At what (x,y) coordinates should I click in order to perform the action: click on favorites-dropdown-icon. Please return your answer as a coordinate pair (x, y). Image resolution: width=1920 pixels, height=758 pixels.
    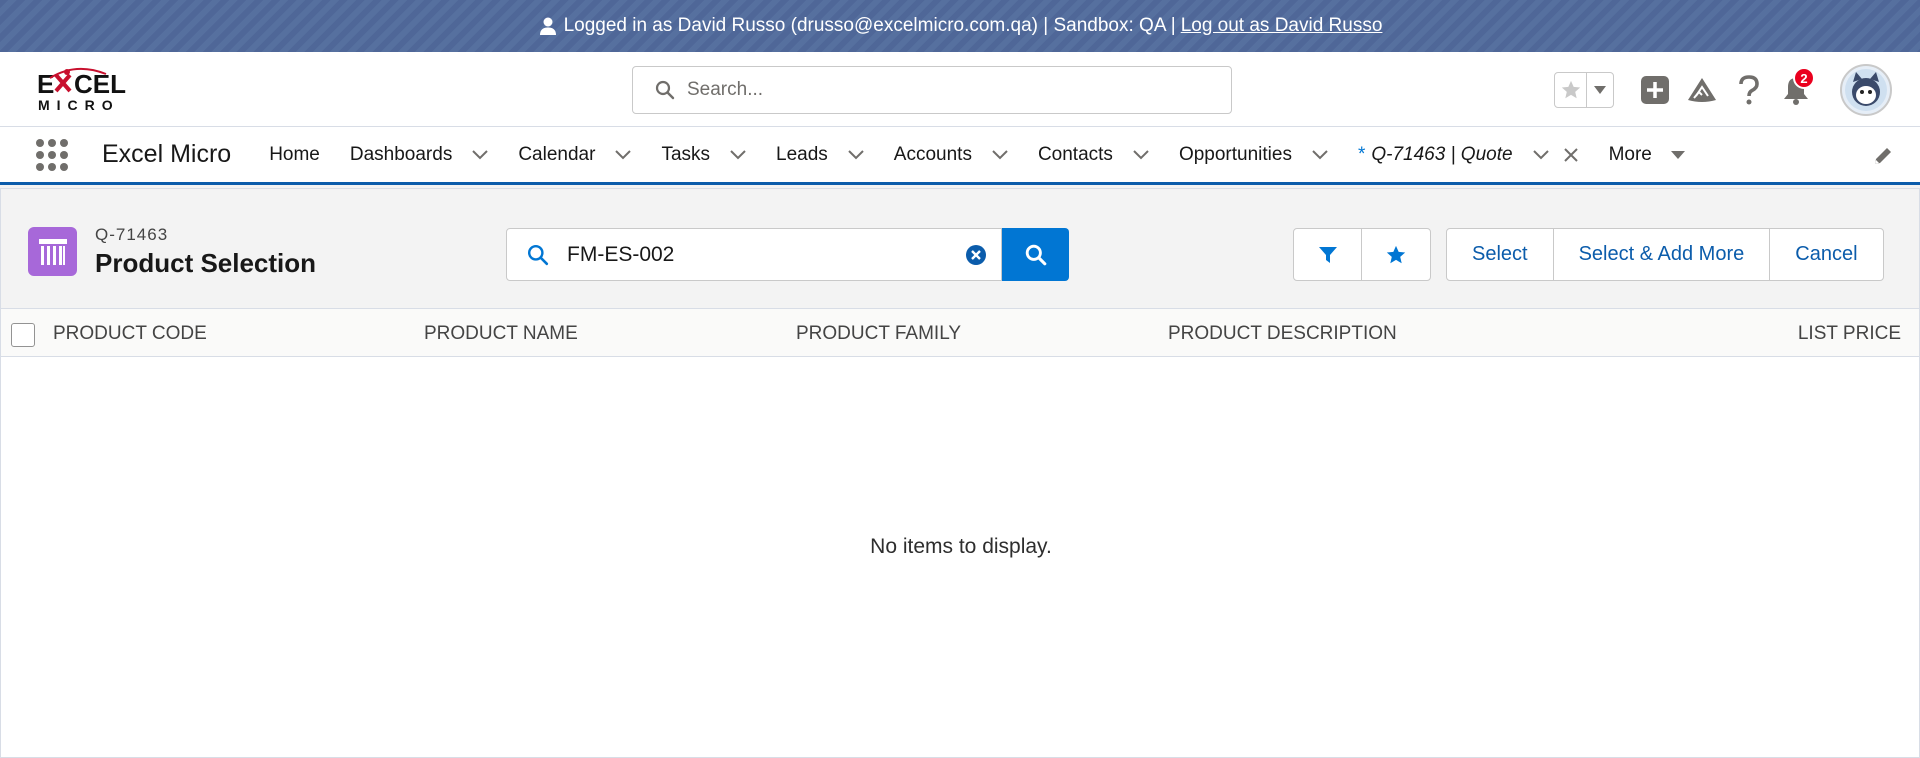
    Looking at the image, I should click on (1600, 90).